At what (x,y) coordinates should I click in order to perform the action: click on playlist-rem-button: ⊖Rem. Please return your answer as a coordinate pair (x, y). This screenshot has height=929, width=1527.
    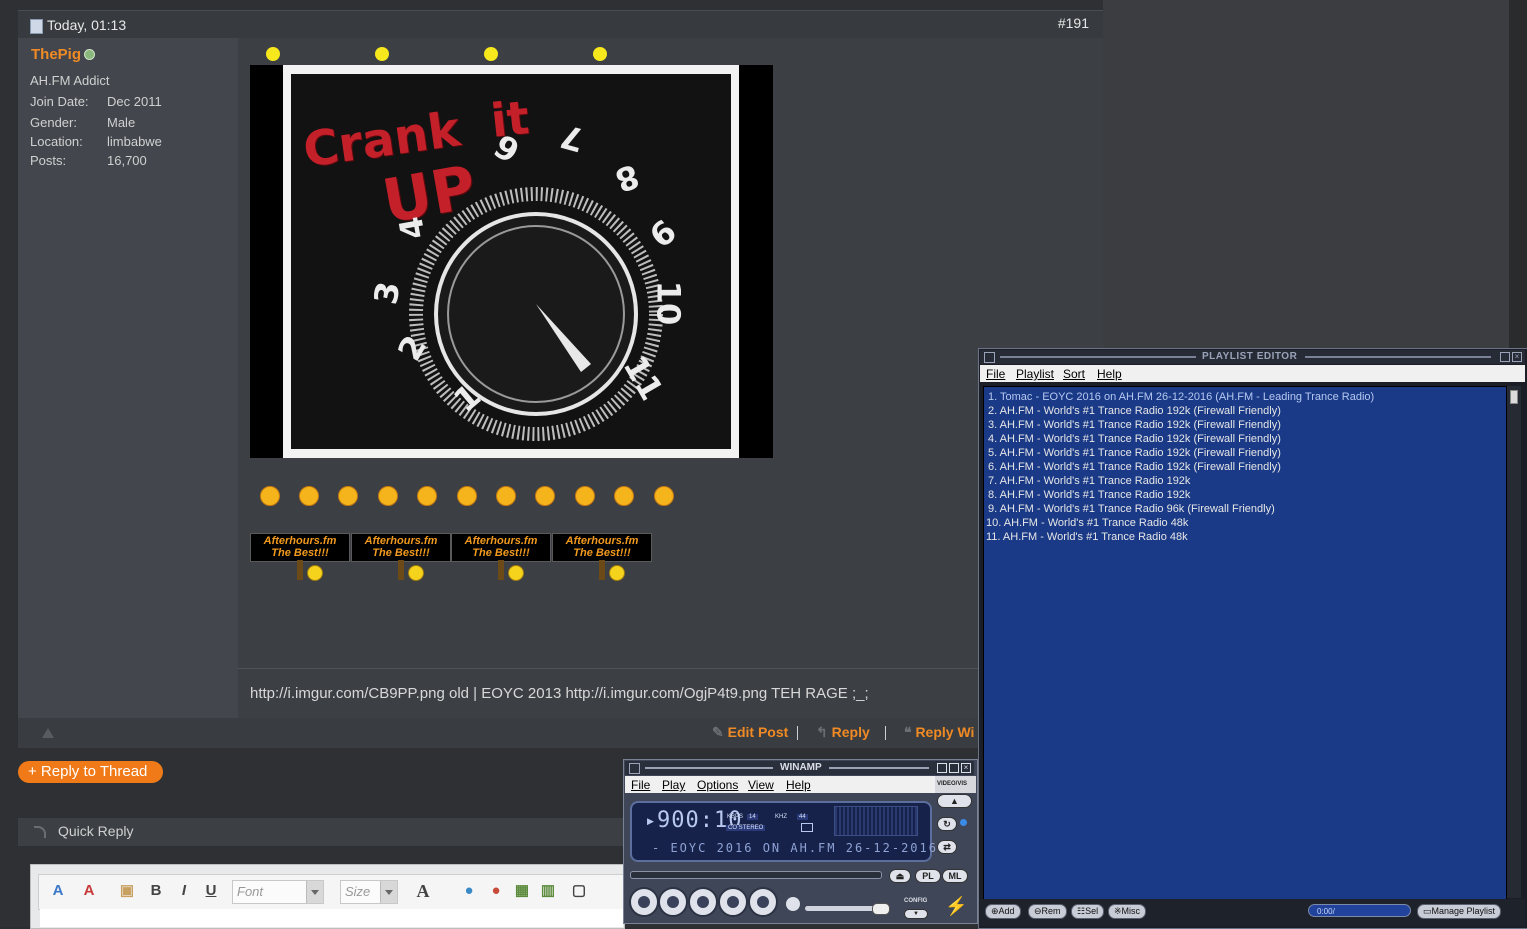
    Looking at the image, I should click on (1047, 911).